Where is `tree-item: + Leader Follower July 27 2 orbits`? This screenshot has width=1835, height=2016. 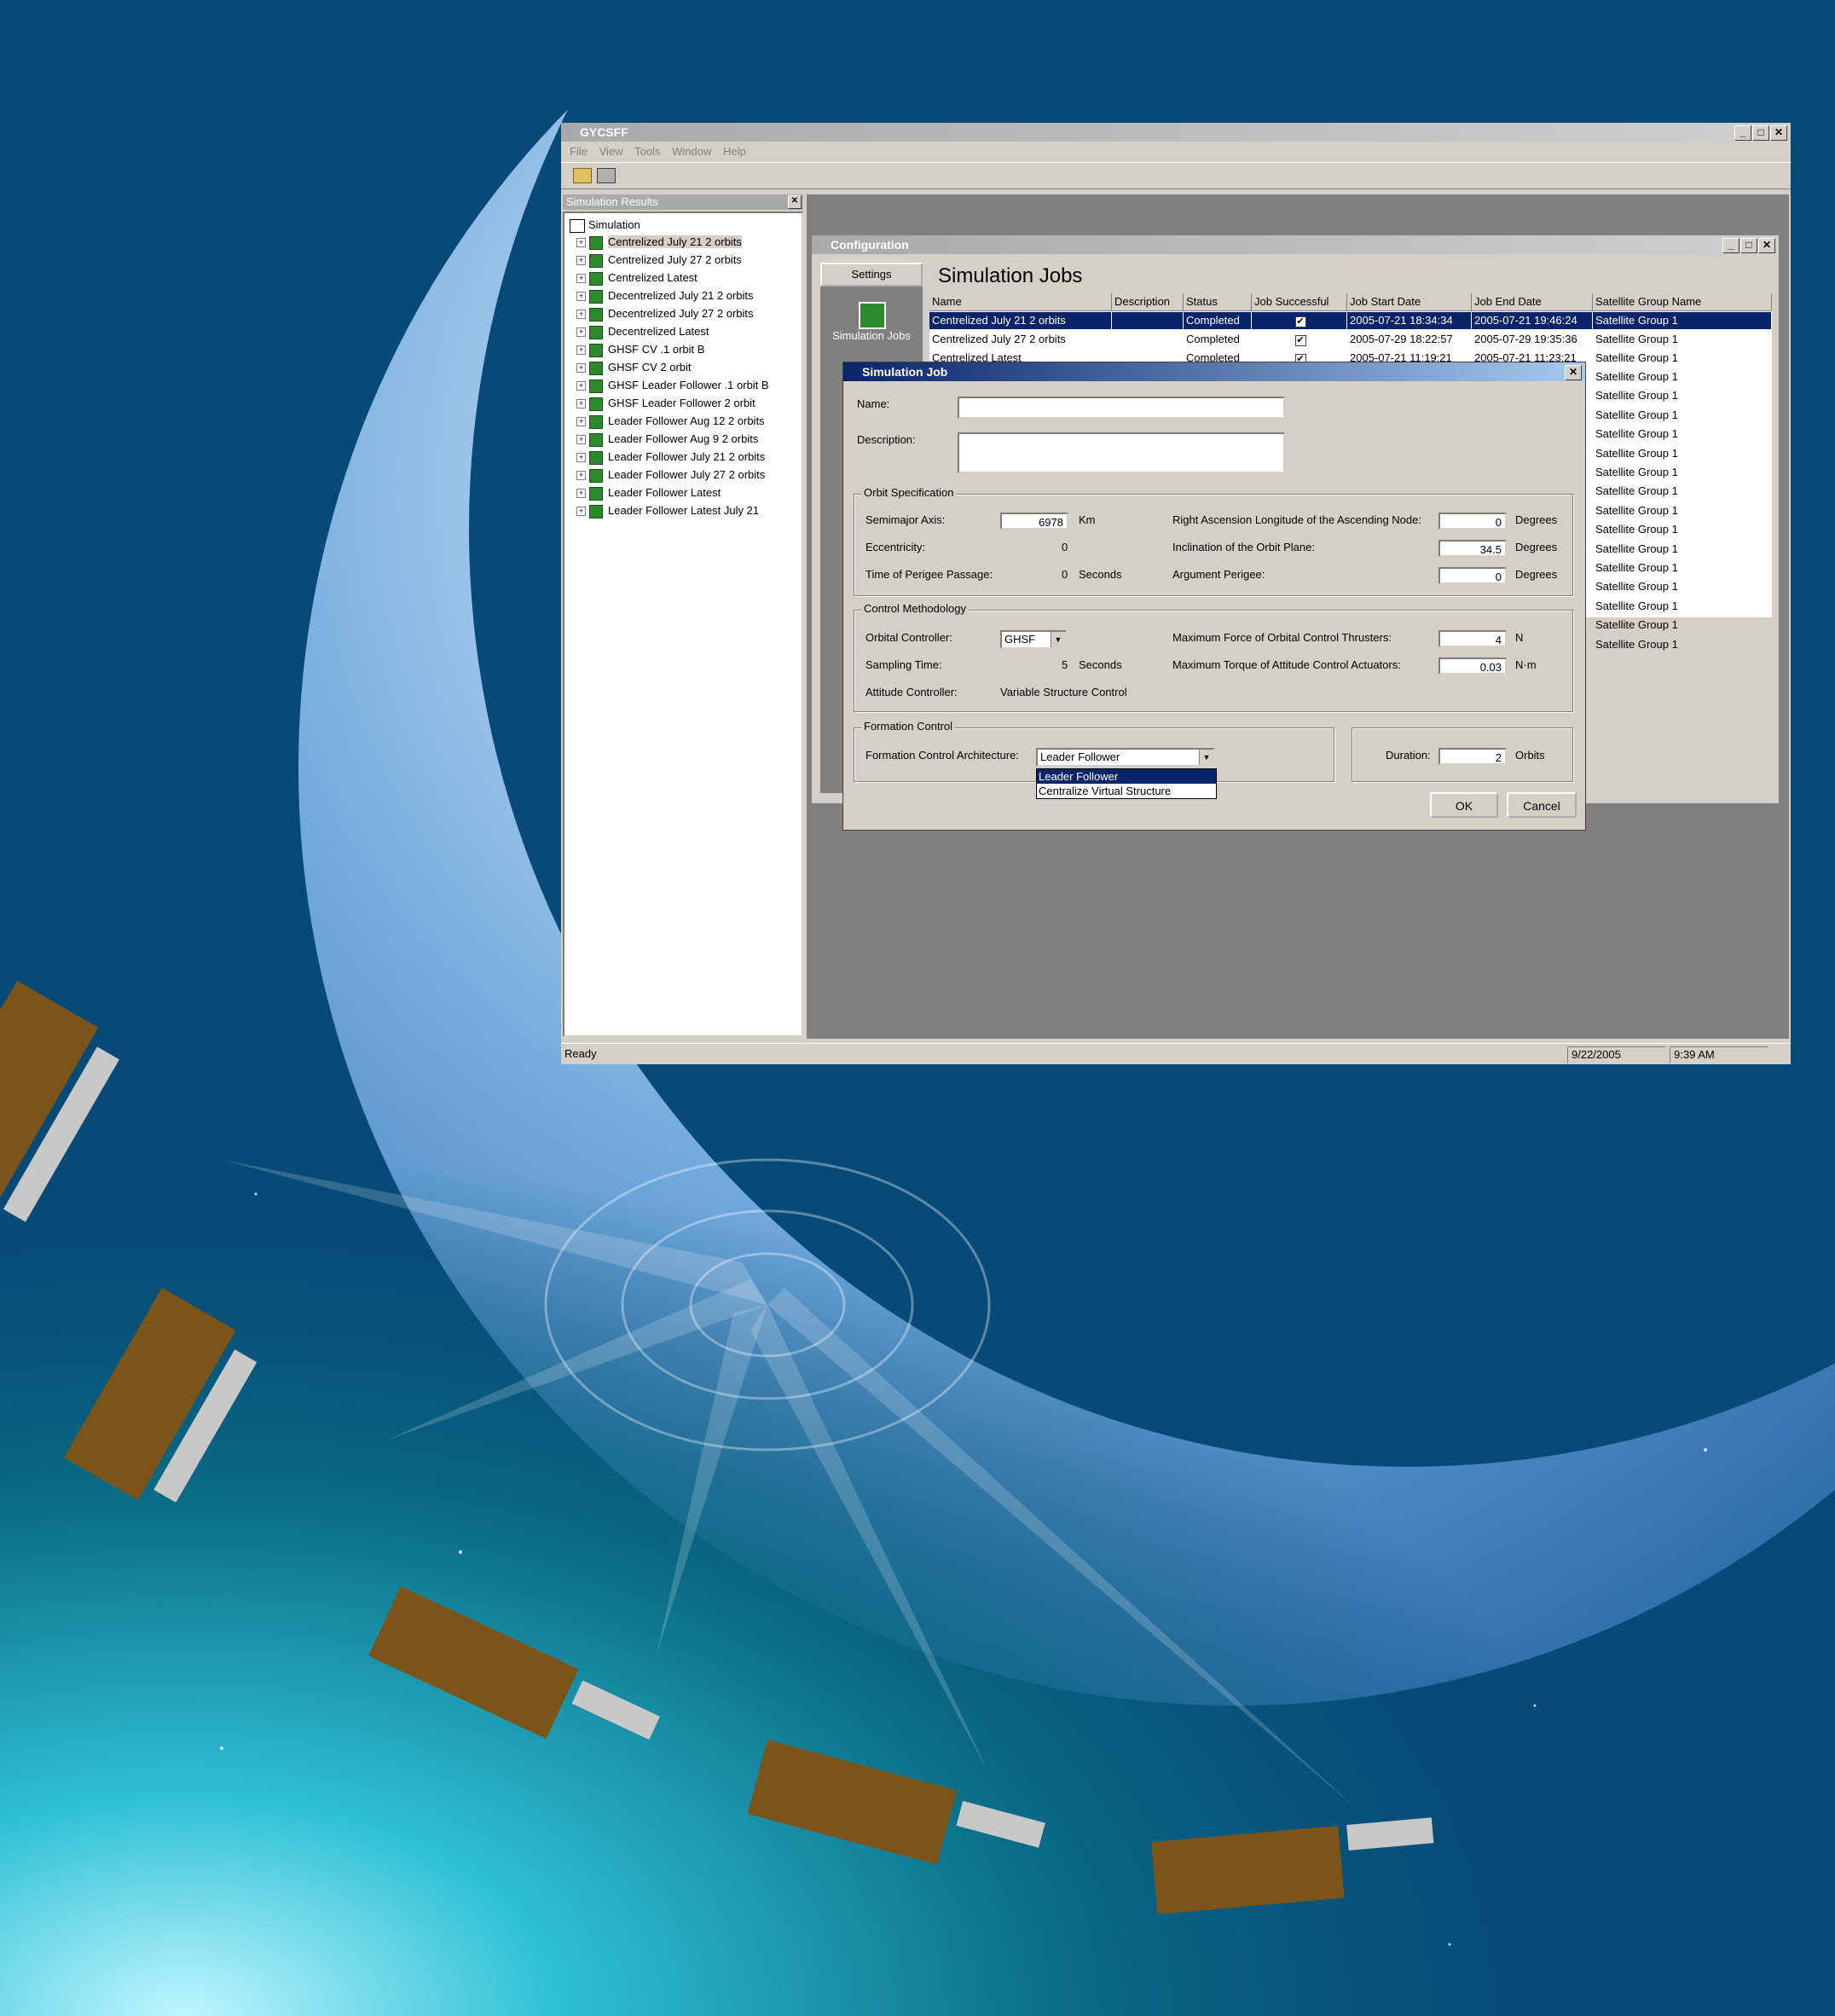 tree-item: + Leader Follower July 27 2 orbits is located at coordinates (670, 475).